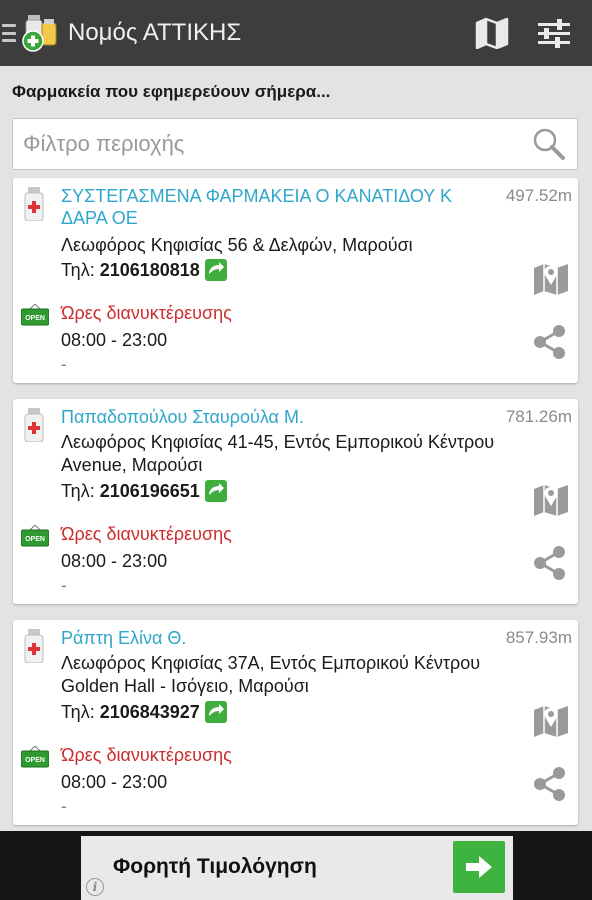  I want to click on pharmacy-name-link: Παπαδοπούλου Σταυρούλα Μ., so click(261, 417).